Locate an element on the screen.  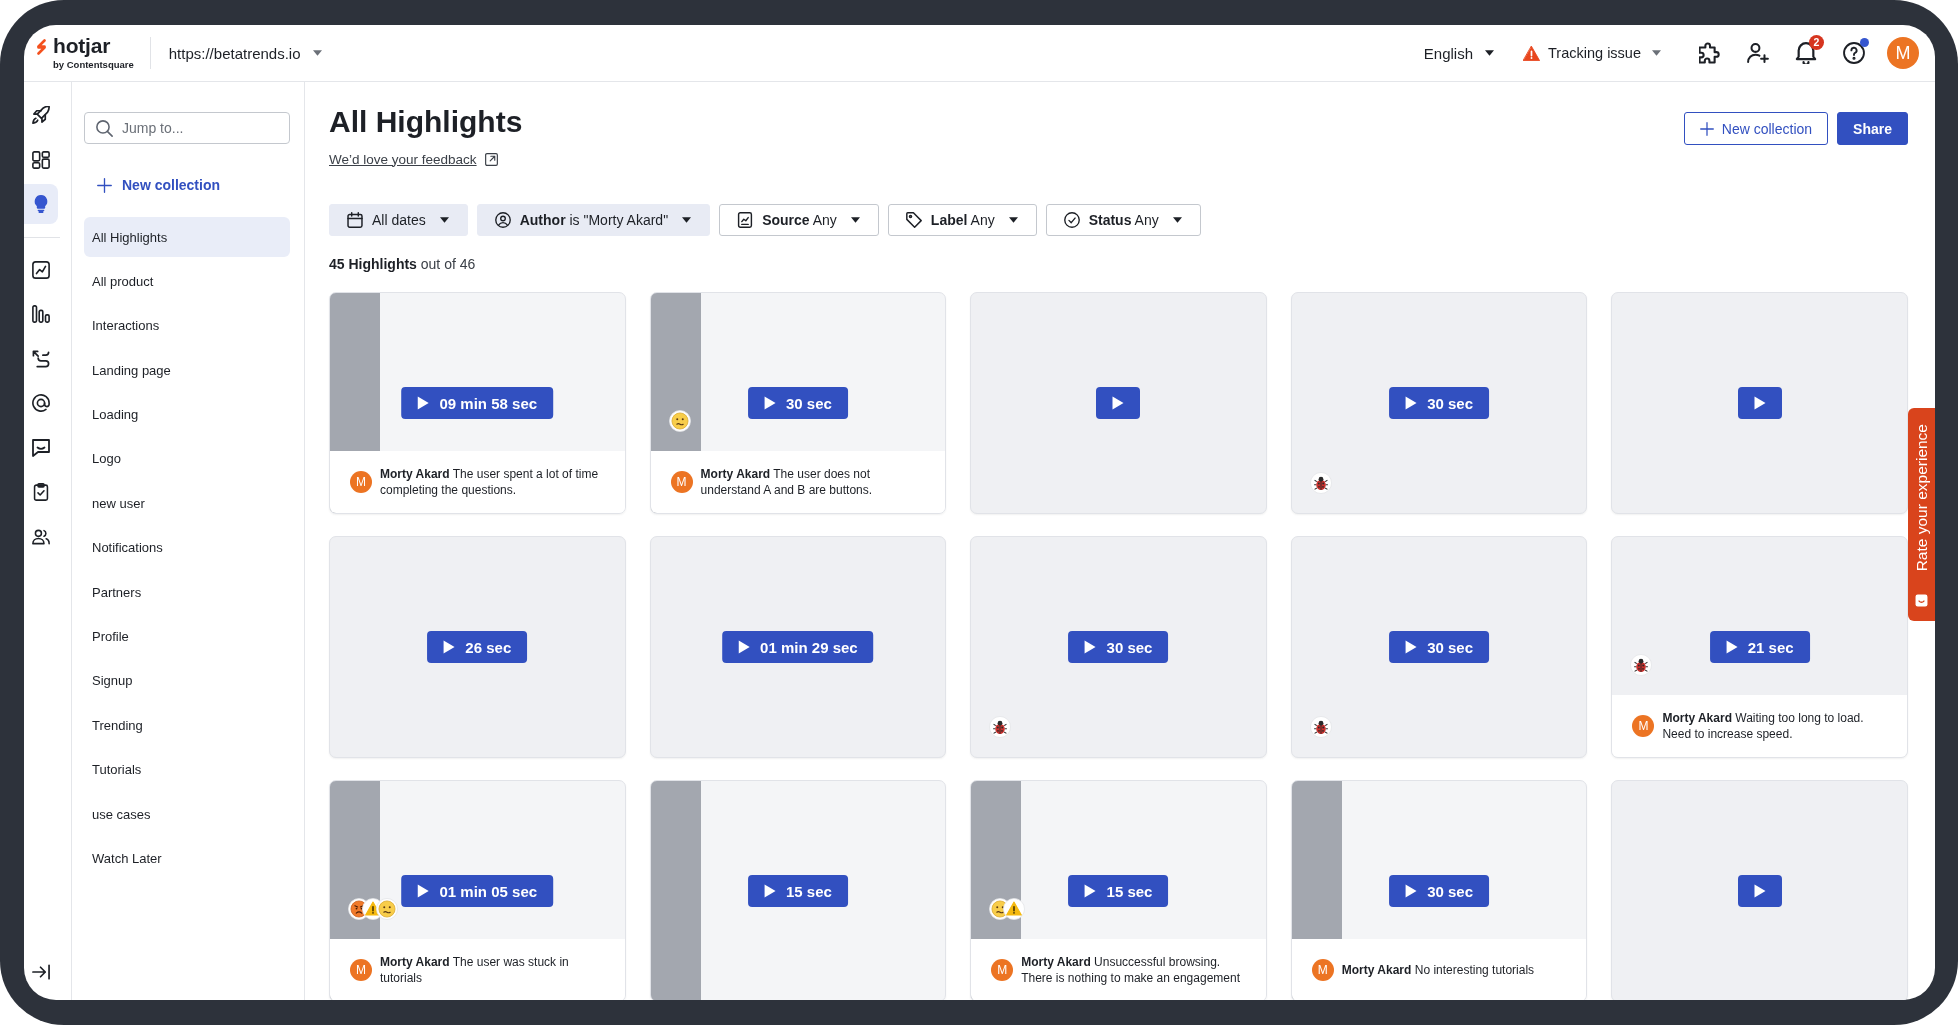
highlight-note: Morty Akard The user spent a lot of time completing the questions. is located at coordinates (490, 482).